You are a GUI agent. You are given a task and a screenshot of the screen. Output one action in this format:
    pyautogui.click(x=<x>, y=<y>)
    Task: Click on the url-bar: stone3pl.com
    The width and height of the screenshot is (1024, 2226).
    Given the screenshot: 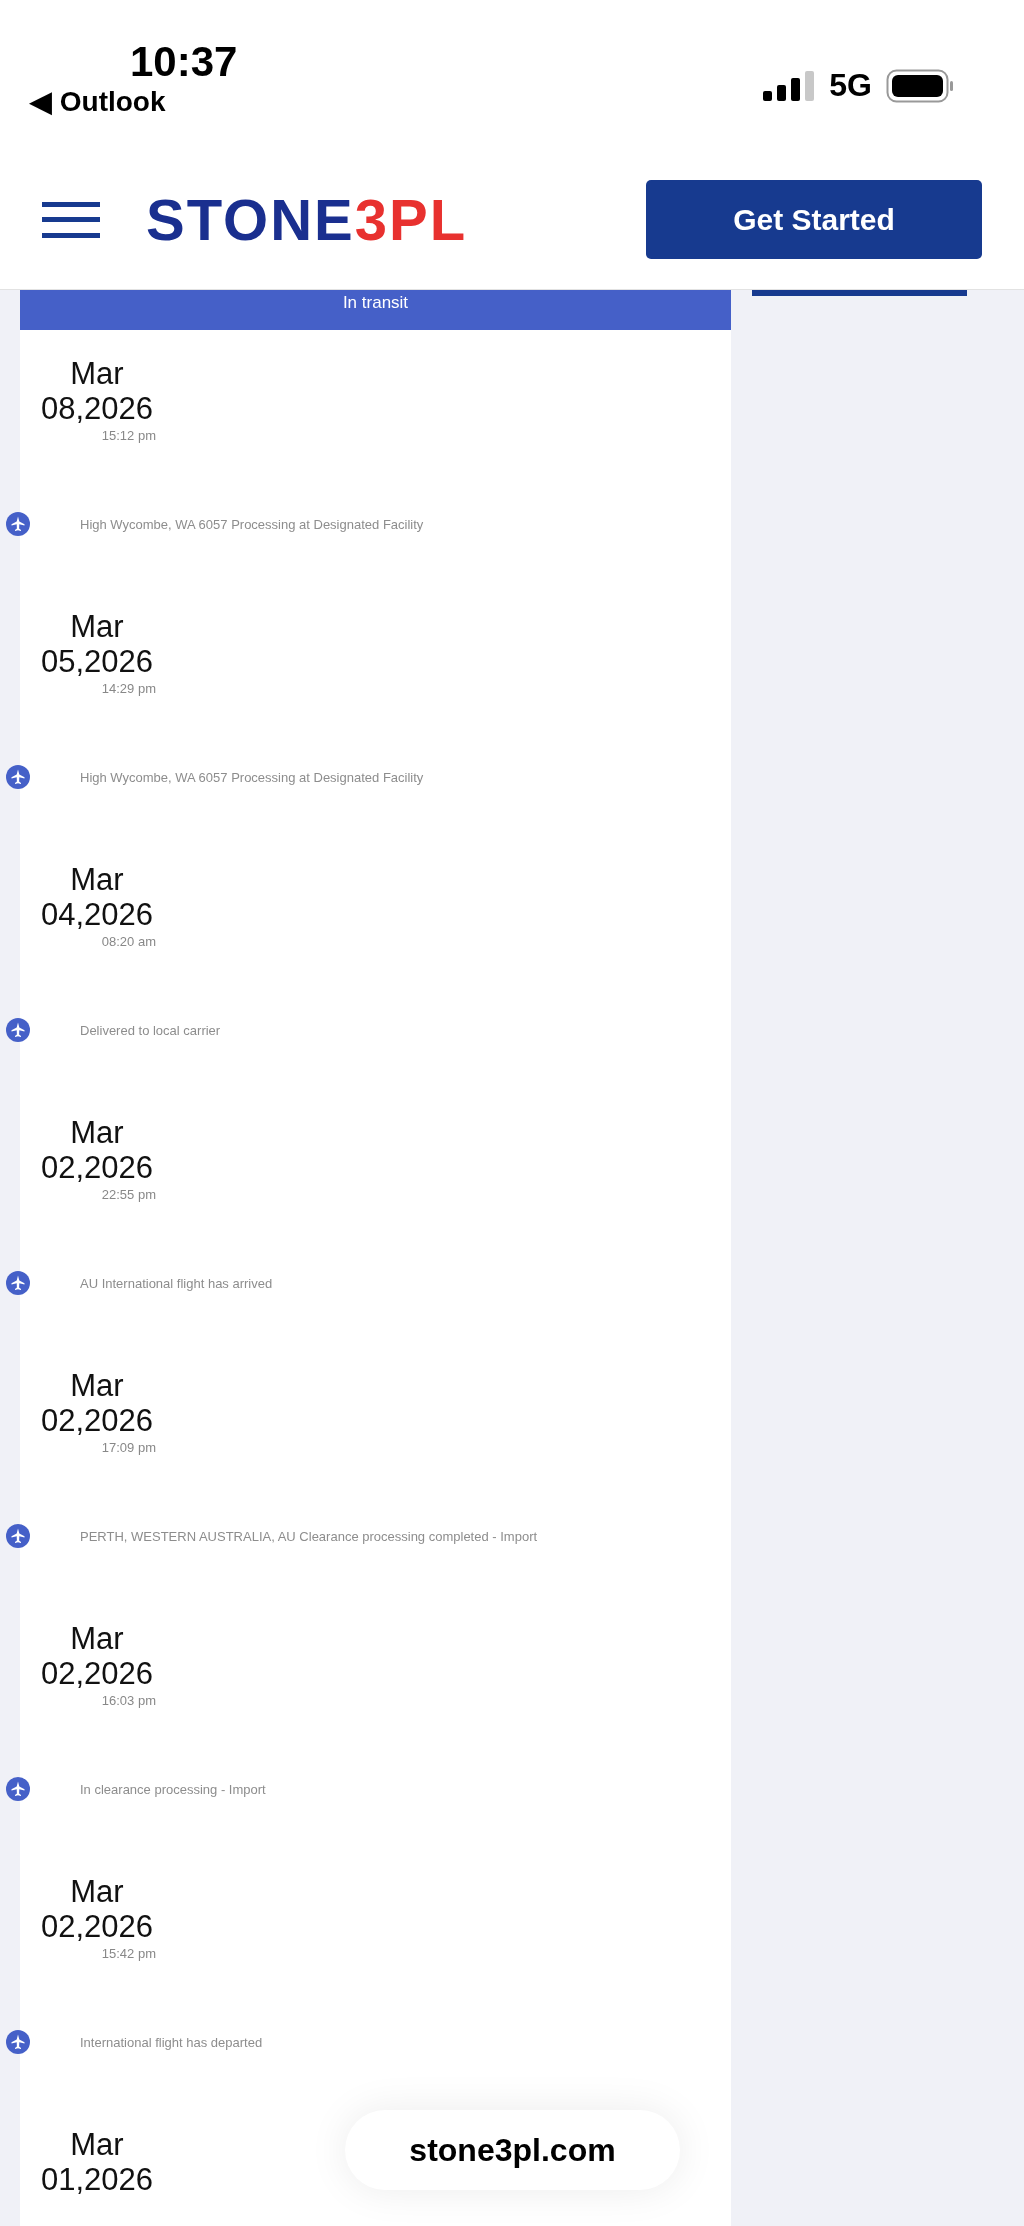 What is the action you would take?
    pyautogui.click(x=512, y=2150)
    